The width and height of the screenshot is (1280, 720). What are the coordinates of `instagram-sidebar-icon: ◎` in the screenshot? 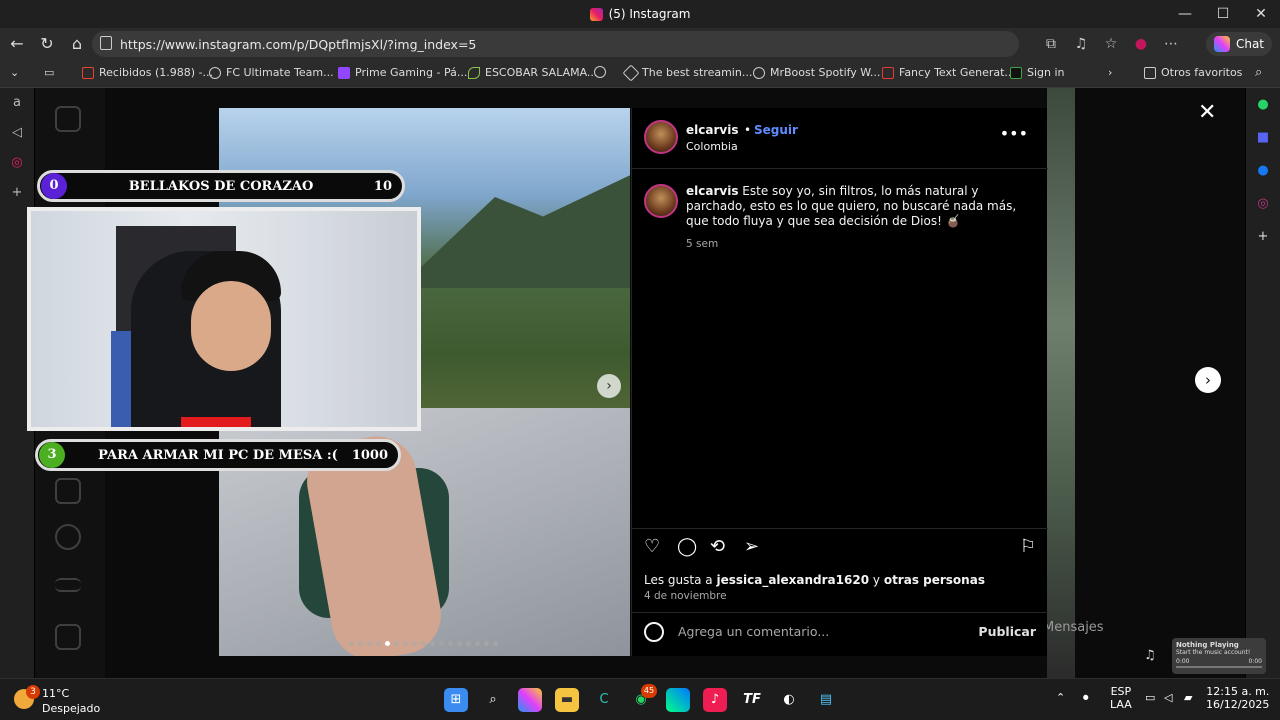 It's located at (17, 163).